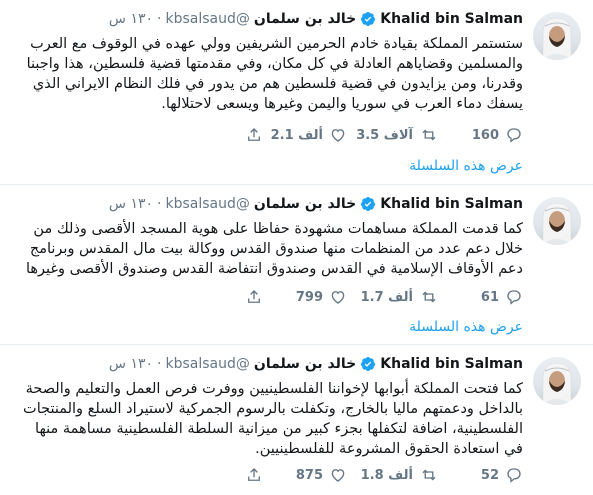 This screenshot has width=593, height=495. What do you see at coordinates (386, 475) in the screenshot?
I see `retweet-count: 1.8 ألف` at bounding box center [386, 475].